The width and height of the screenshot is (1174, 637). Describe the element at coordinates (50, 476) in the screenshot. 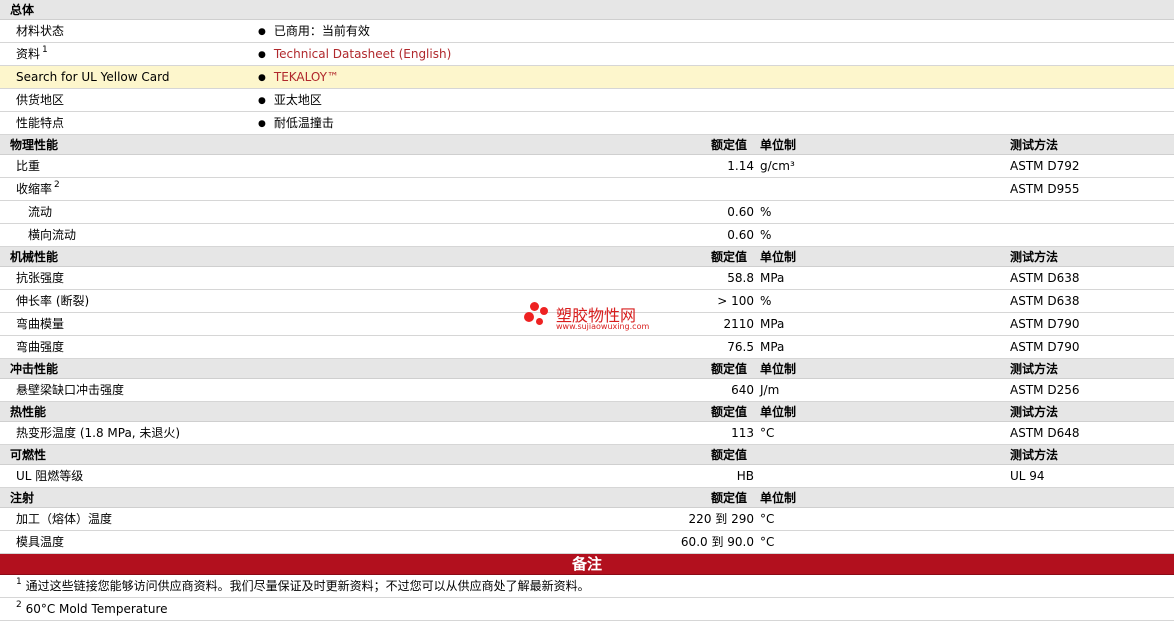

I see `row-label: UL 阻燃等级` at that location.